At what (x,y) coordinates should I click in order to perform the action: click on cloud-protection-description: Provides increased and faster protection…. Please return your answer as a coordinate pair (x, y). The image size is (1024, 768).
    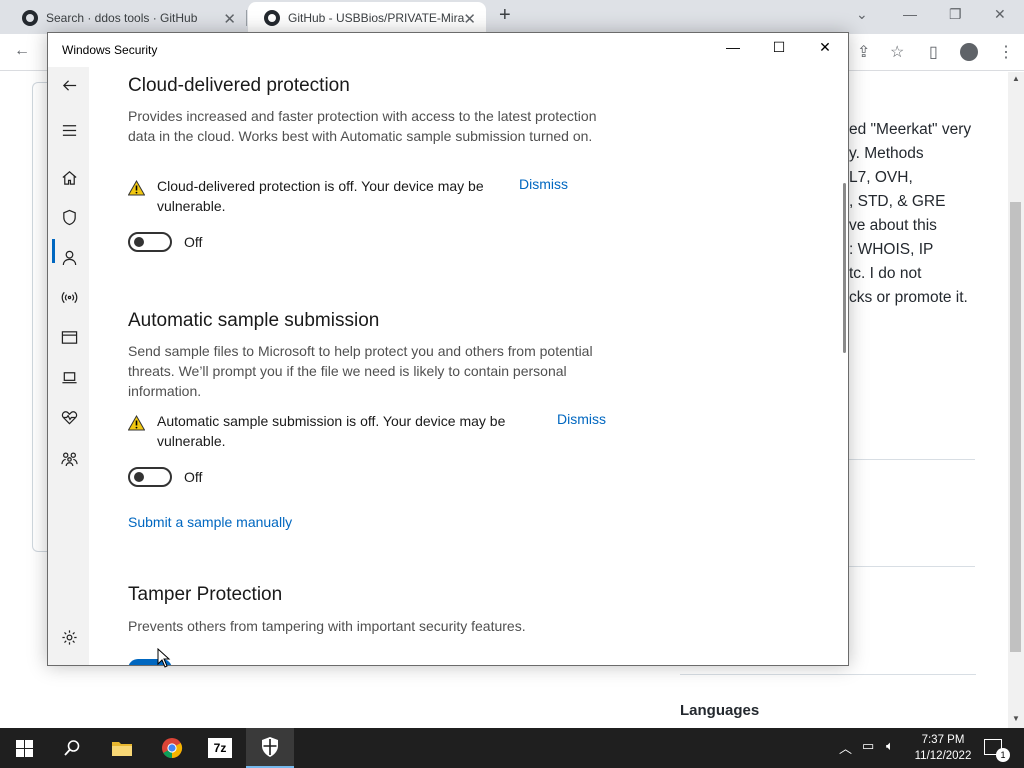
    Looking at the image, I should click on (362, 126).